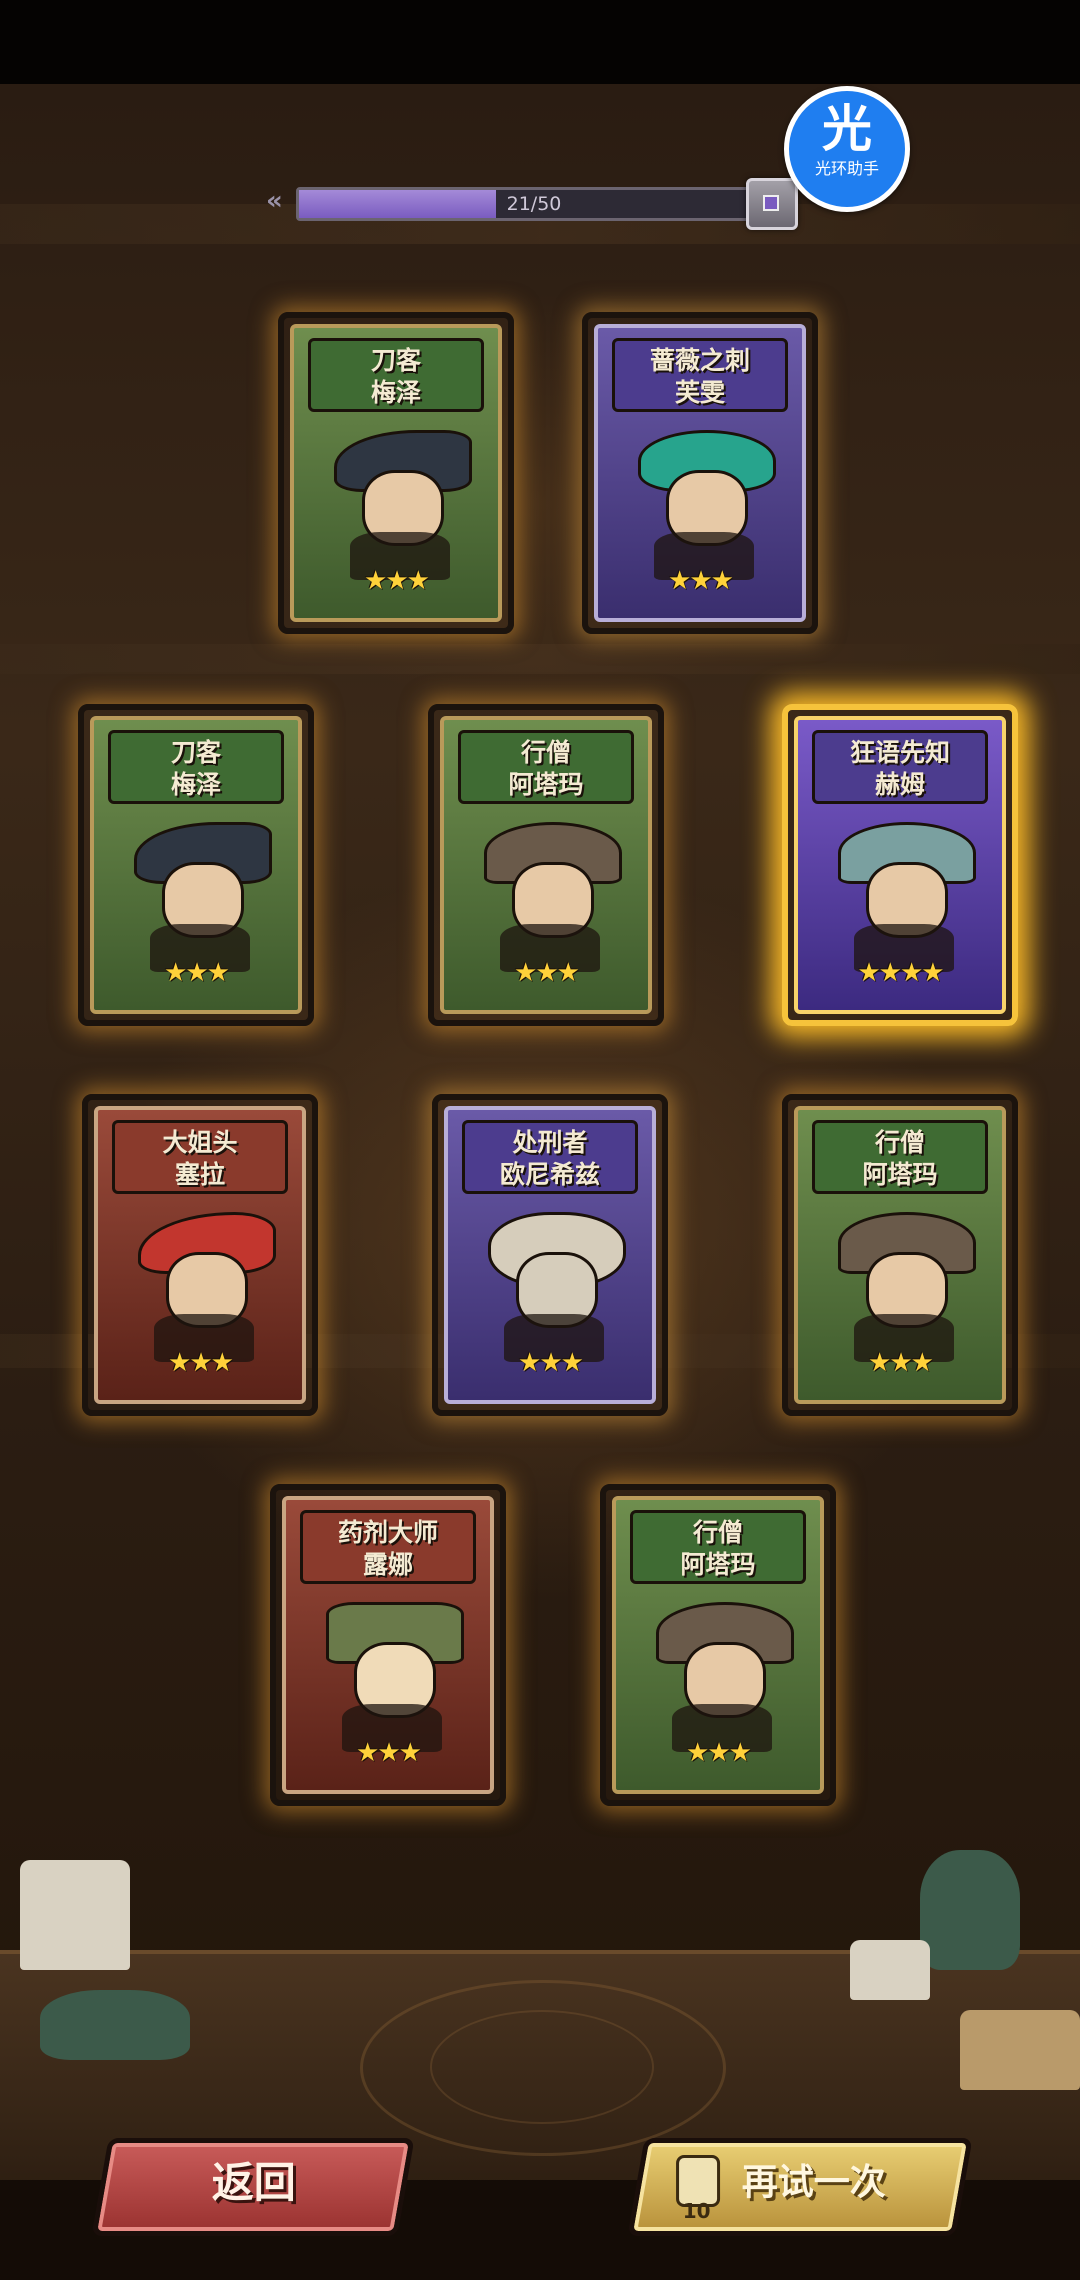  What do you see at coordinates (899, 784) in the screenshot?
I see `card-title-line2: 赫姆` at bounding box center [899, 784].